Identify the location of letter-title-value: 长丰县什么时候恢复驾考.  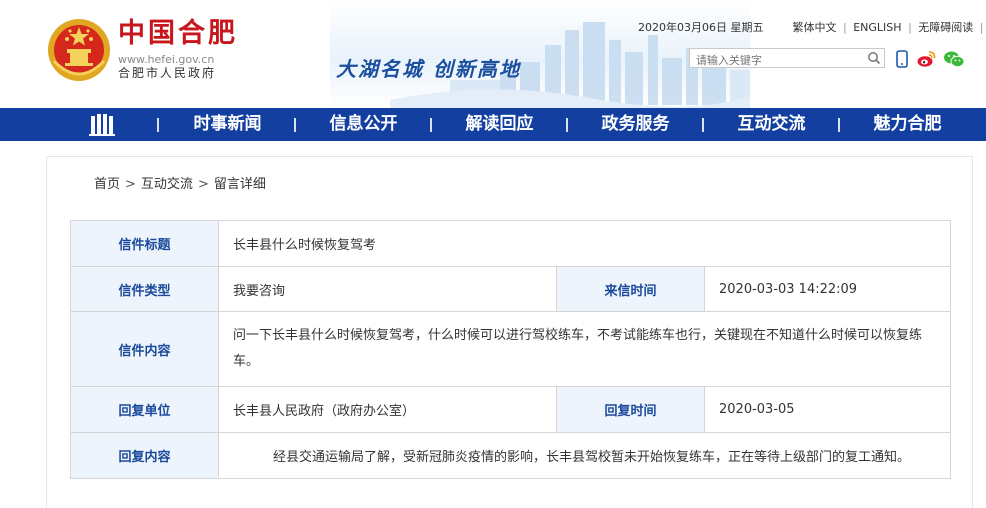
(584, 243).